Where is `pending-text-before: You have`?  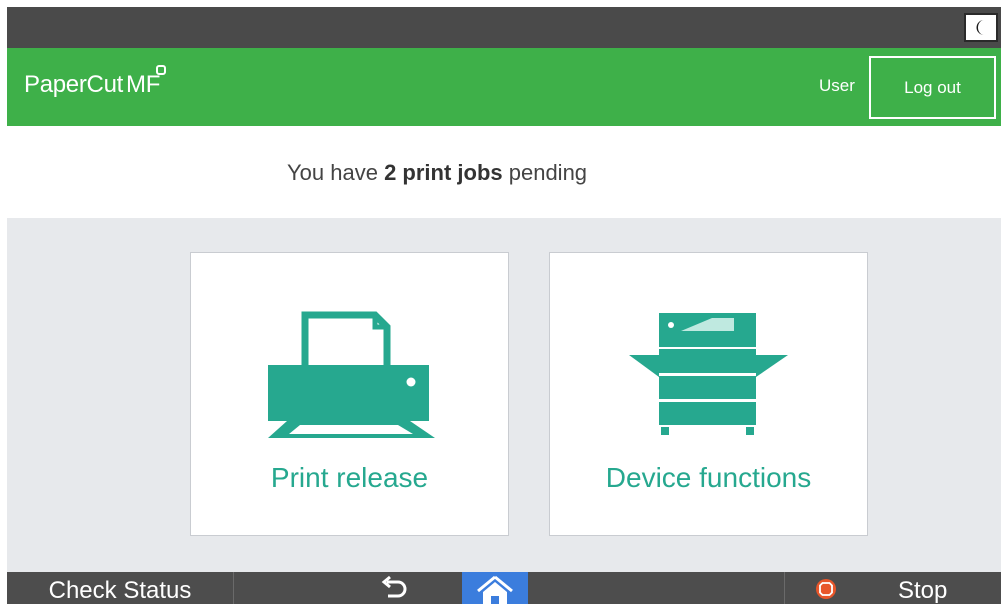 pending-text-before: You have is located at coordinates (336, 172).